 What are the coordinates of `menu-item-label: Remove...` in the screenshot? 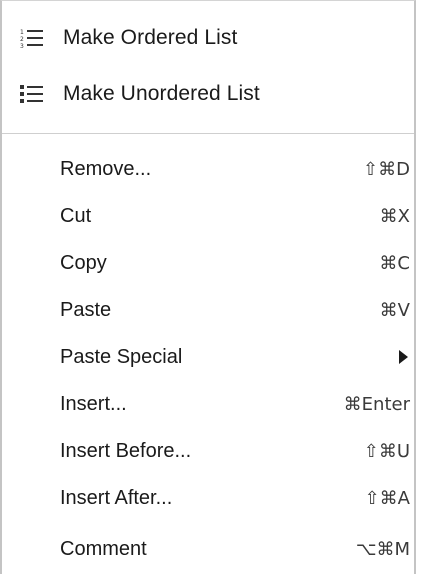 It's located at (106, 168).